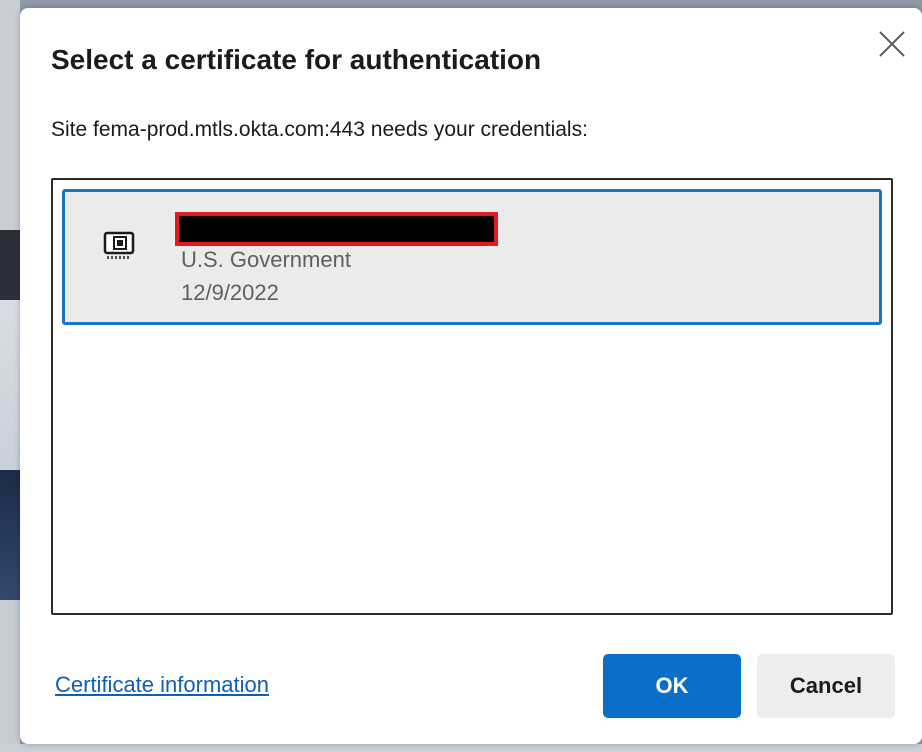 The height and width of the screenshot is (752, 922). Describe the element at coordinates (162, 685) in the screenshot. I see `certificate-information-link: Certificate information` at that location.